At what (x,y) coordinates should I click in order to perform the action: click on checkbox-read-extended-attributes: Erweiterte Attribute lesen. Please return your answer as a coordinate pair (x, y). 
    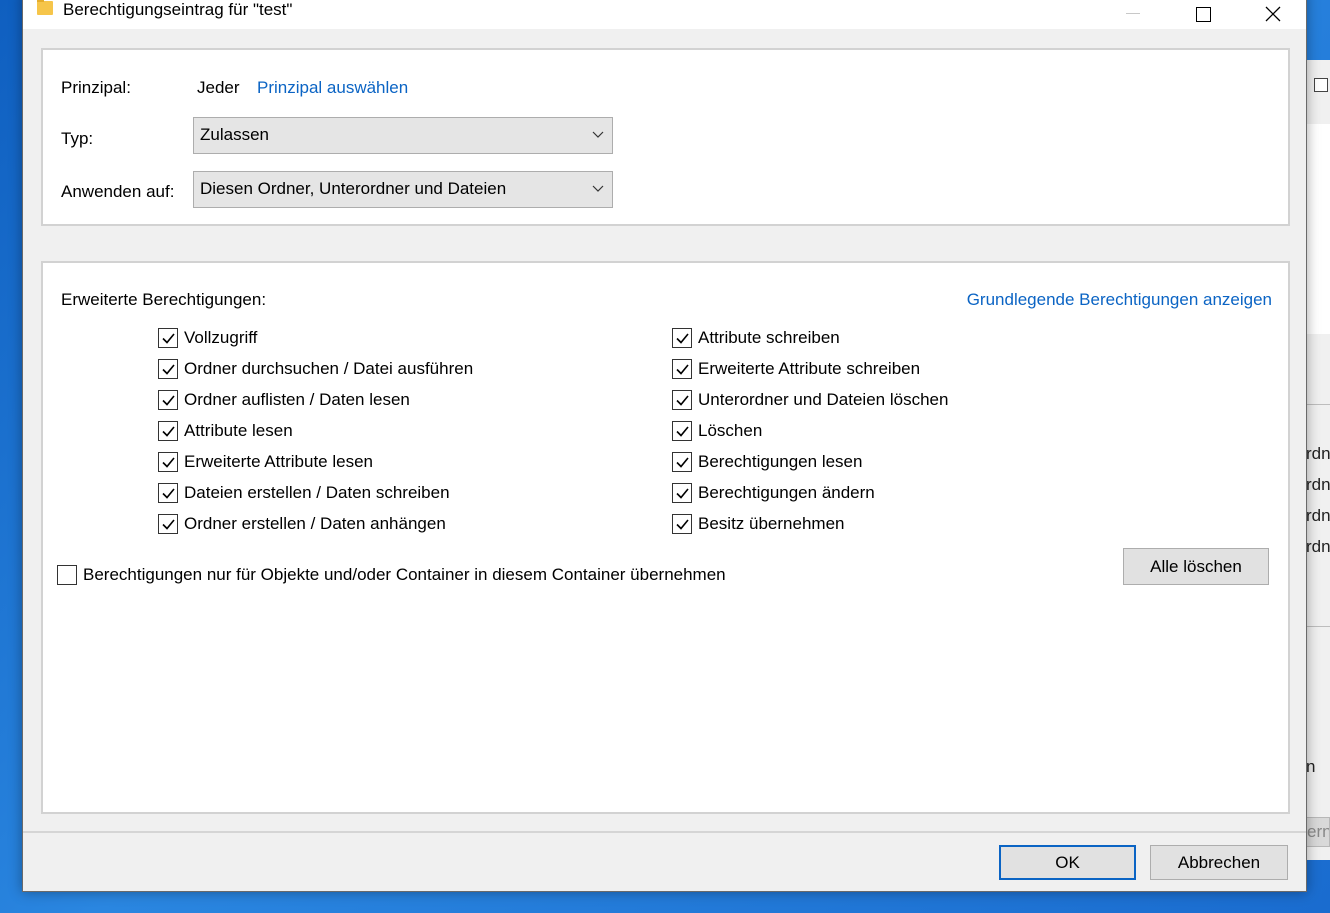
    Looking at the image, I should click on (265, 462).